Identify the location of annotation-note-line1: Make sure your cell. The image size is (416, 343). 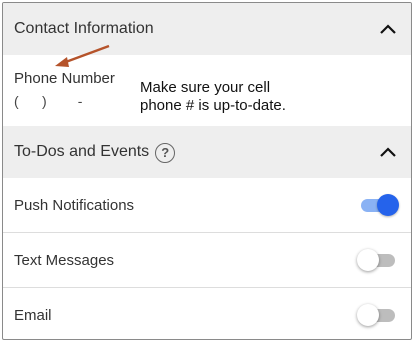
(205, 87).